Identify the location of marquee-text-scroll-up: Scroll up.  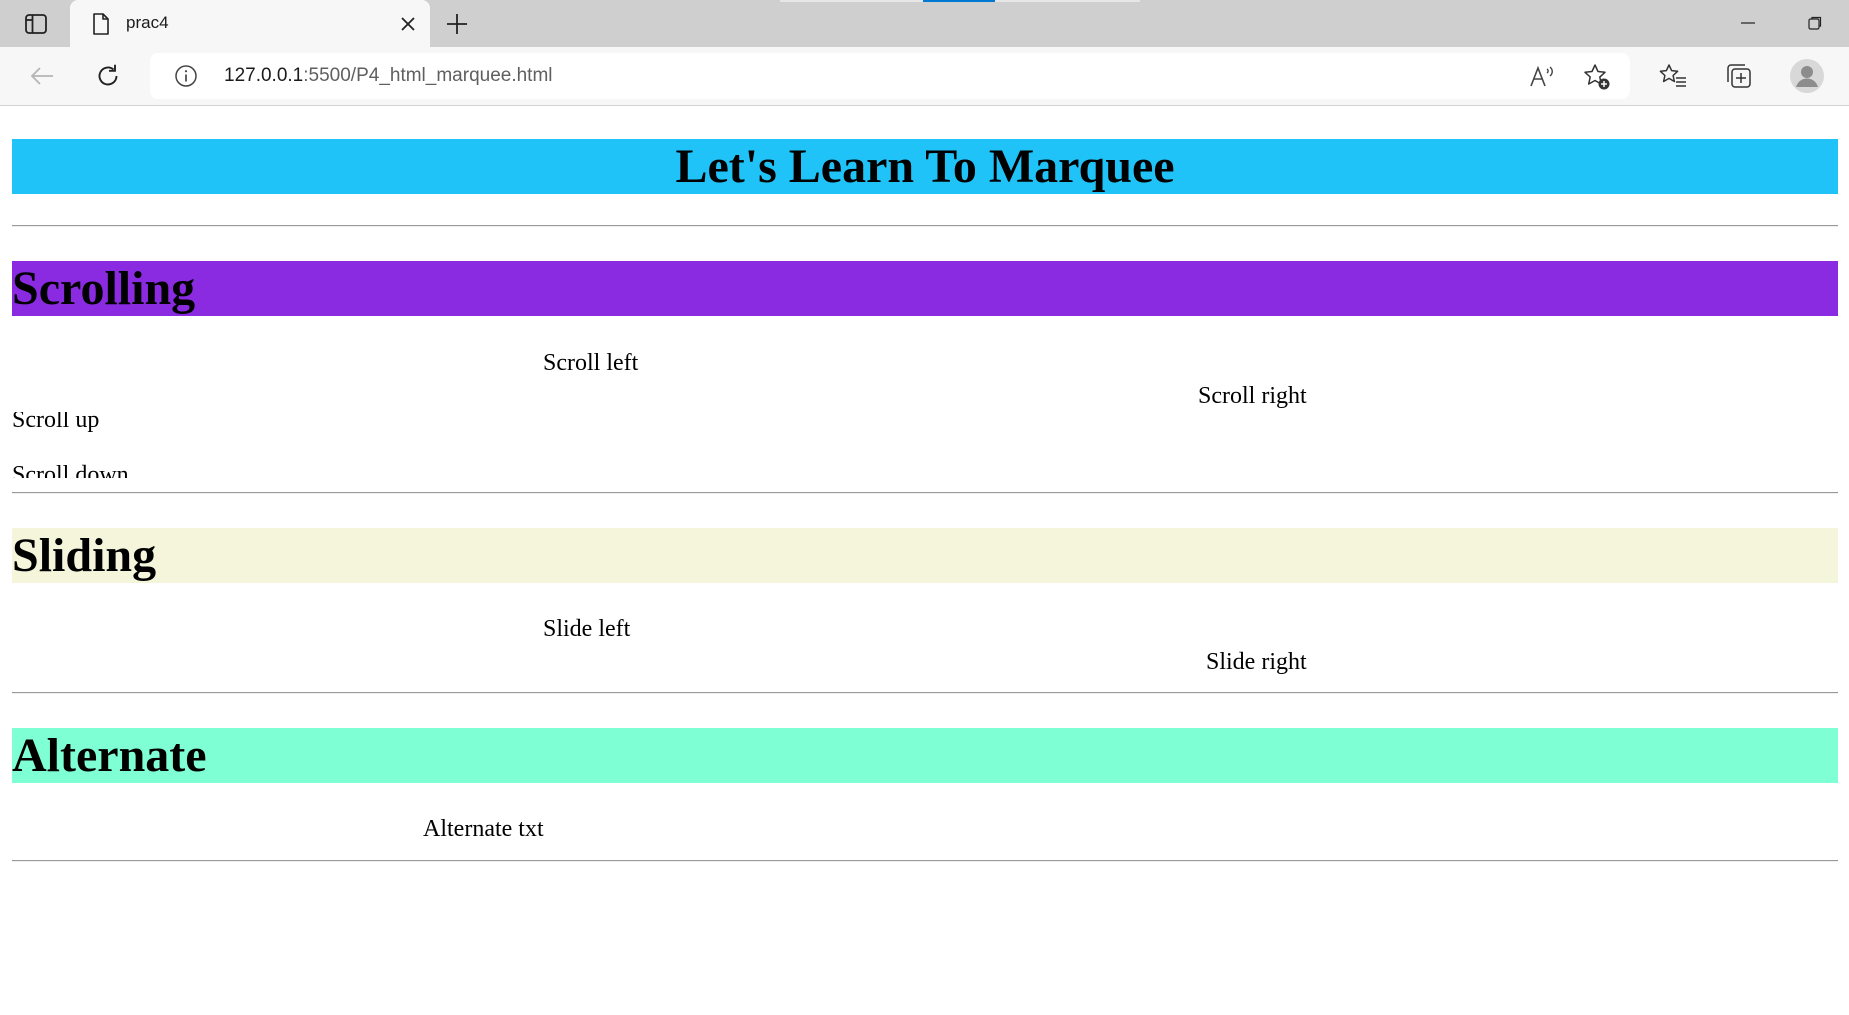
(56, 422).